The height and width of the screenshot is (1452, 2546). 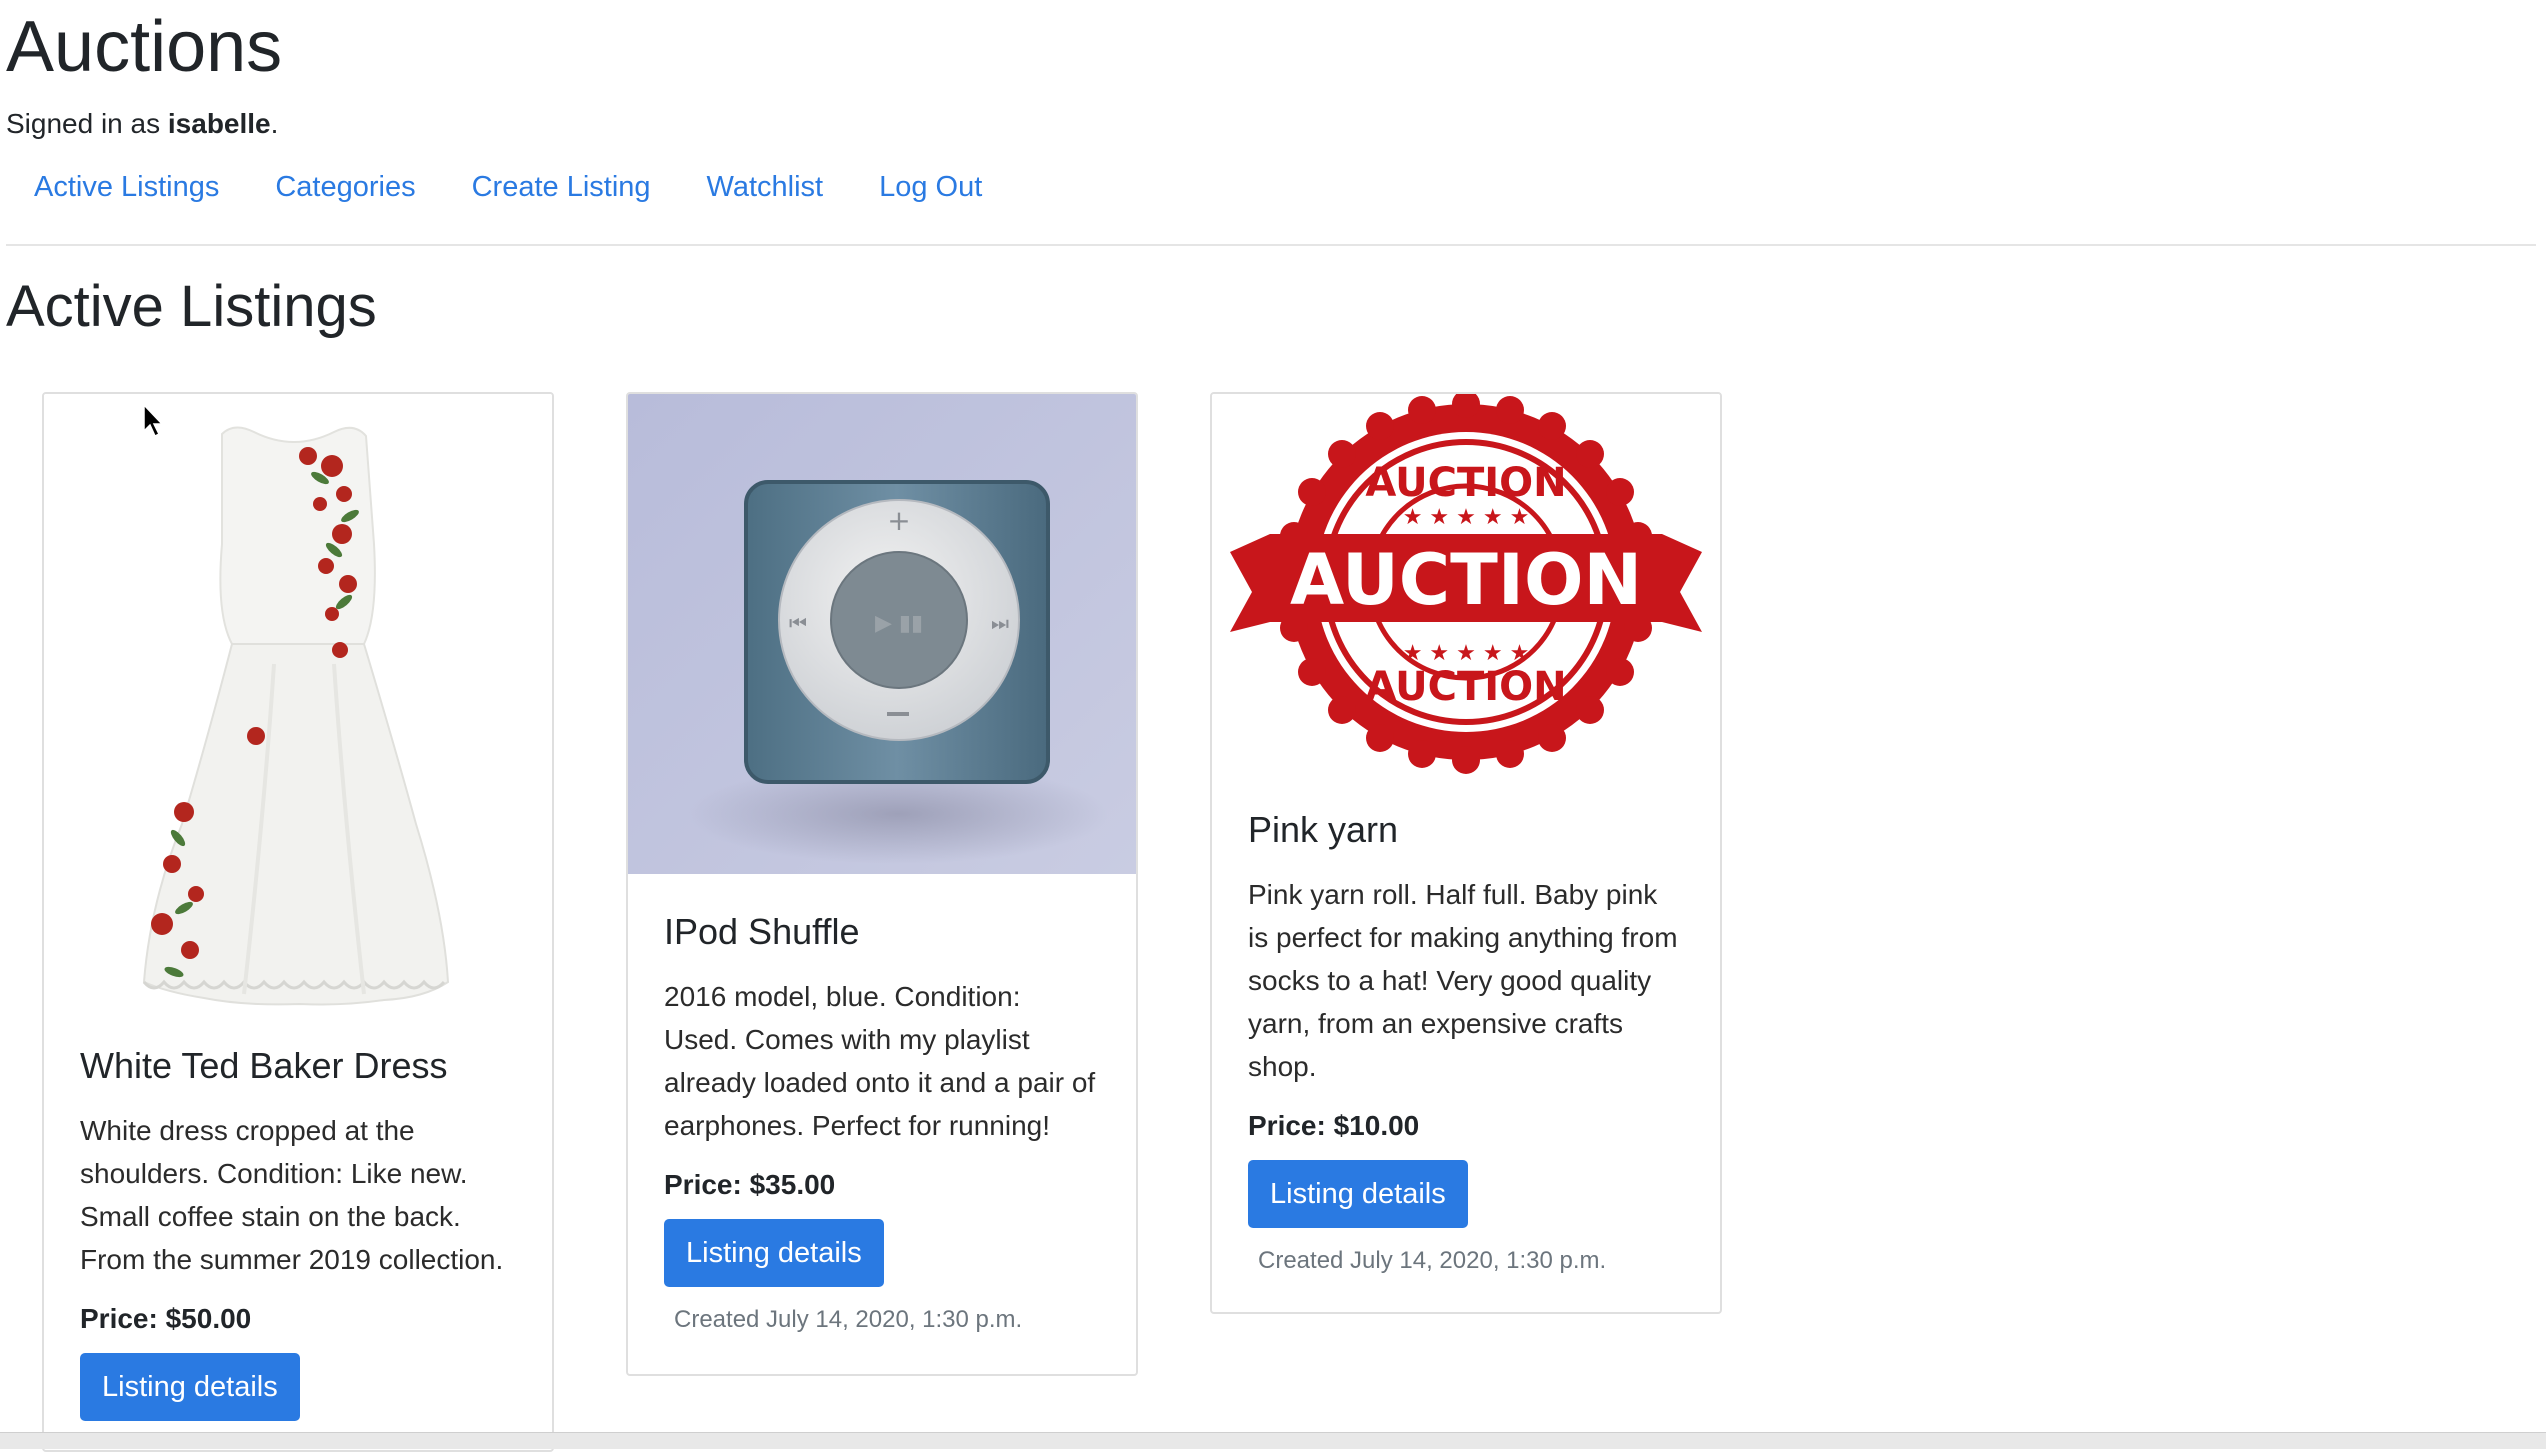 I want to click on mouse-cursor-icon, so click(x=153, y=421).